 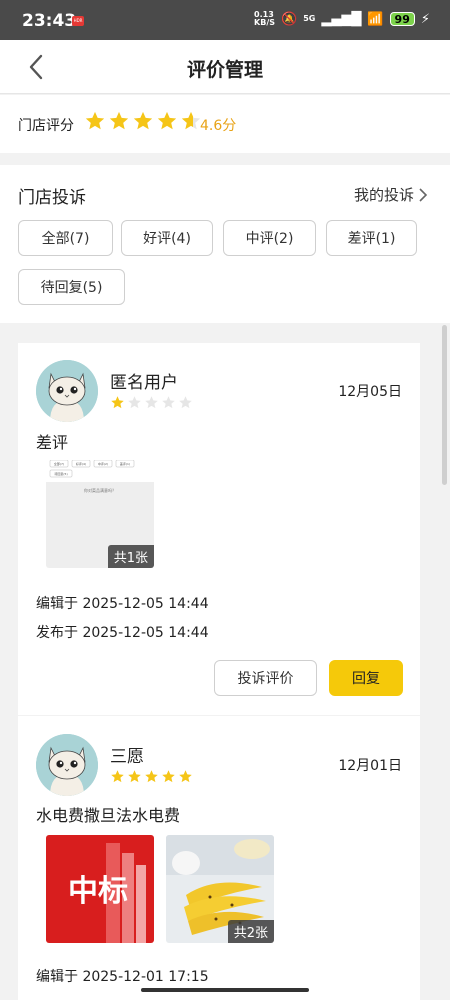 I want to click on svg-text: 中标, so click(x=98, y=891).